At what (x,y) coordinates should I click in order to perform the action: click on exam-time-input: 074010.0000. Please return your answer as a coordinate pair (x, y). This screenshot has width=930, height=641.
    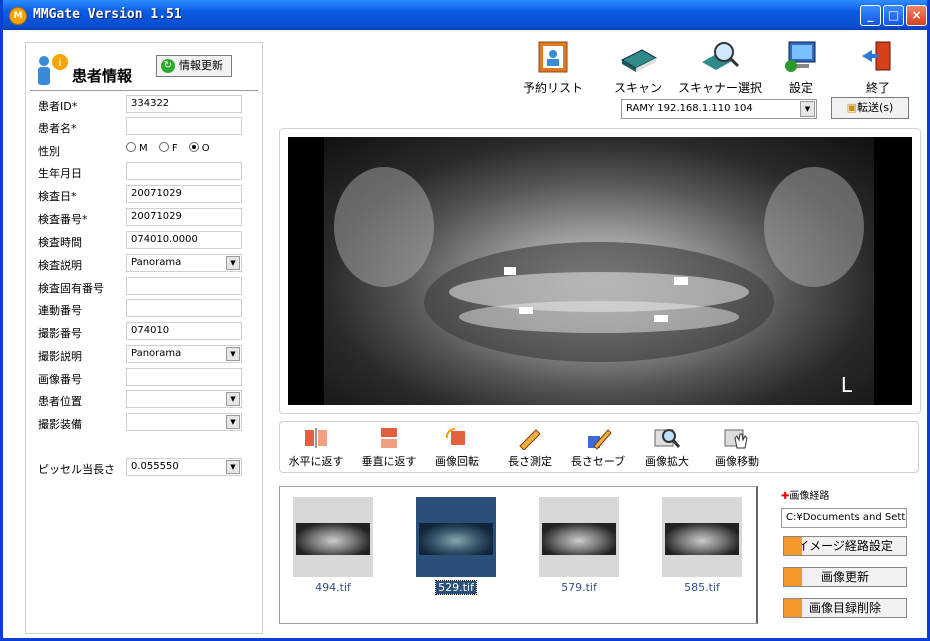
    Looking at the image, I should click on (184, 240).